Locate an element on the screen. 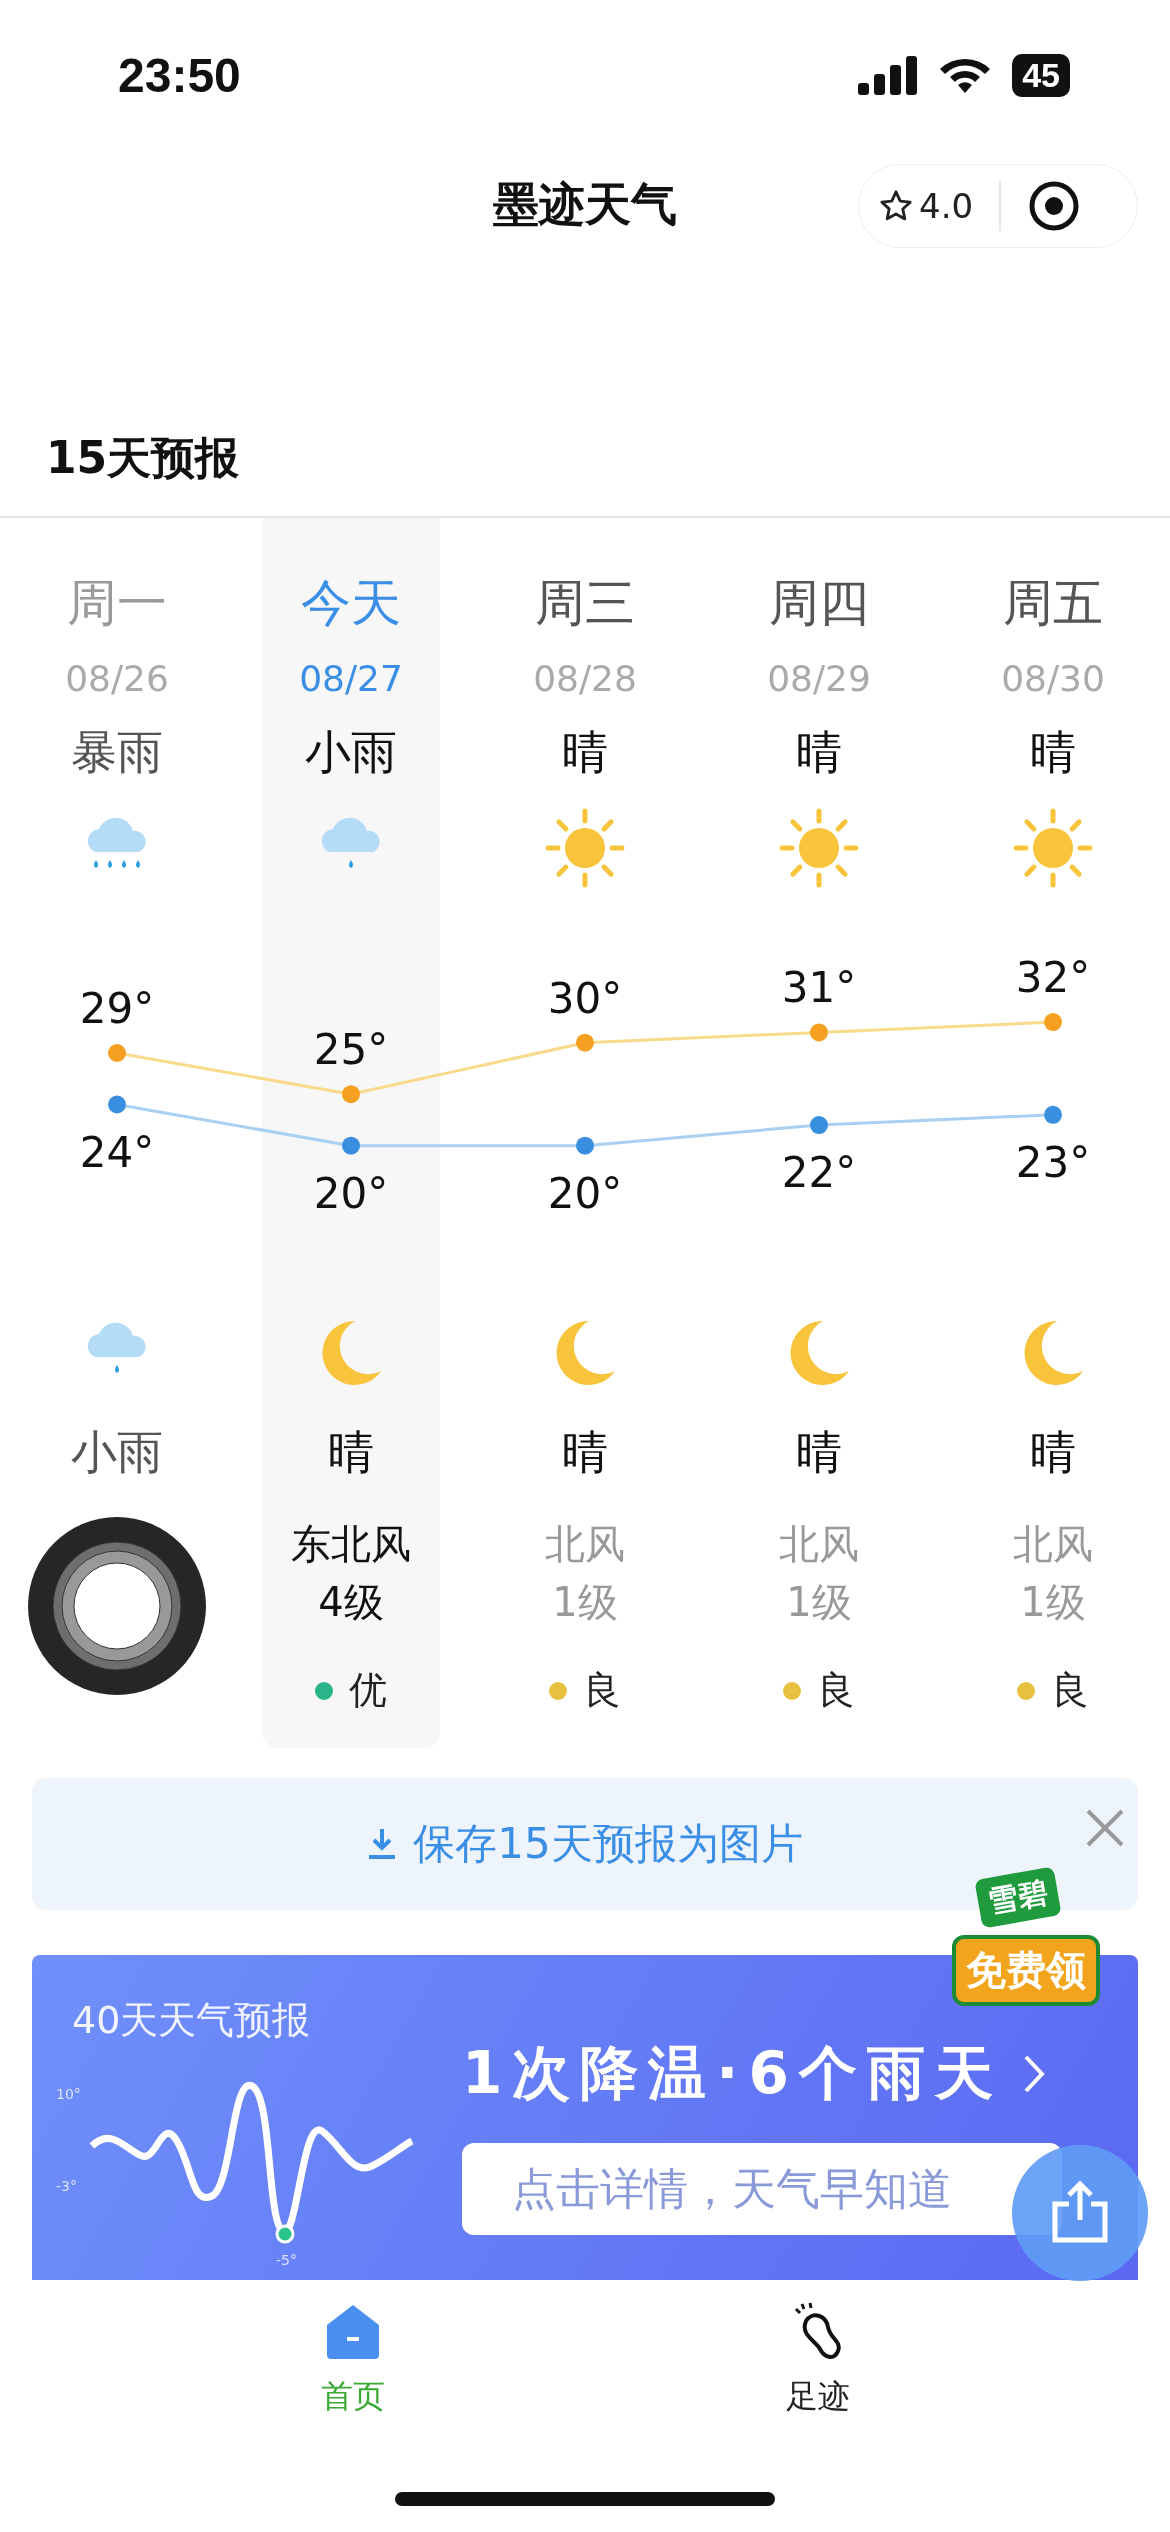  date-label: 08/30 is located at coordinates (1053, 678).